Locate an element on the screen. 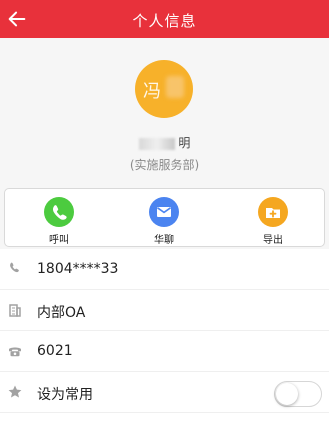  favorite-toggle is located at coordinates (298, 394).